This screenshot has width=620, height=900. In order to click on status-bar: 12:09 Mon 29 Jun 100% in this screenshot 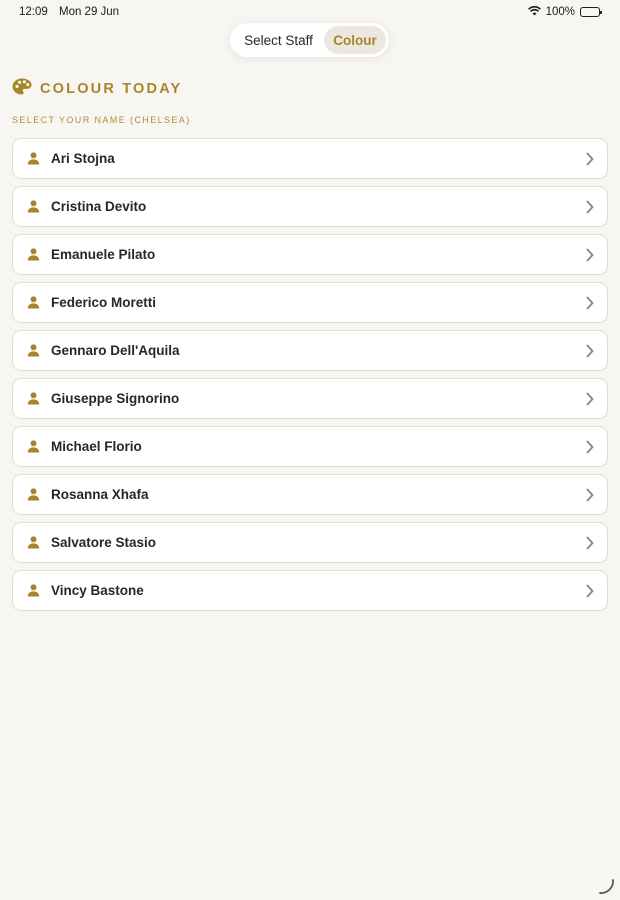, I will do `click(310, 12)`.